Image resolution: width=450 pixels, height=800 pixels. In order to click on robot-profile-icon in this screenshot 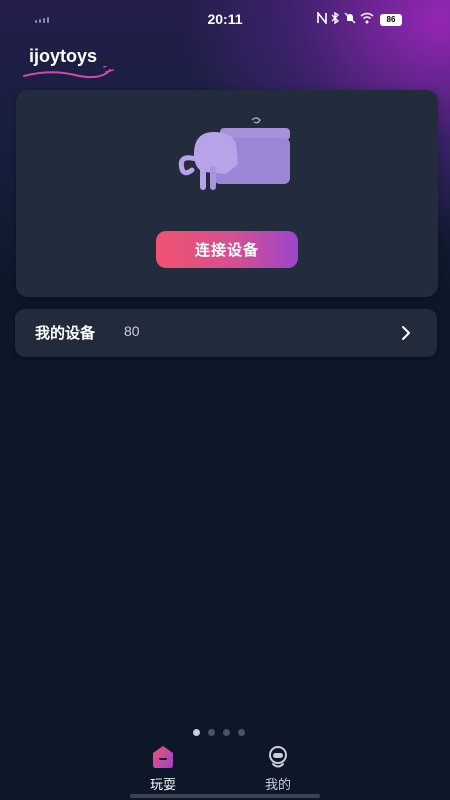, I will do `click(278, 757)`.